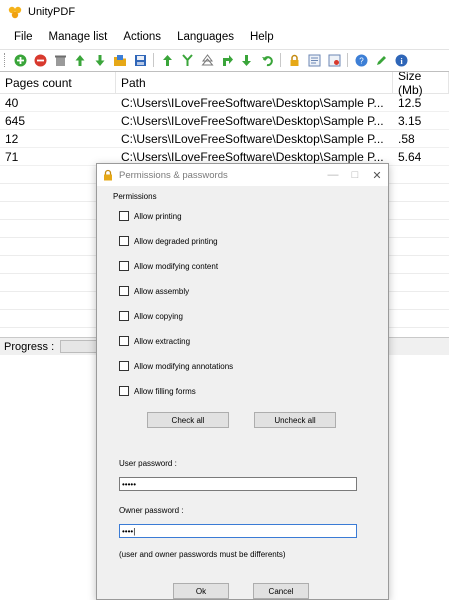 This screenshot has width=449, height=600. I want to click on toolbar: ? i, so click(224, 59).